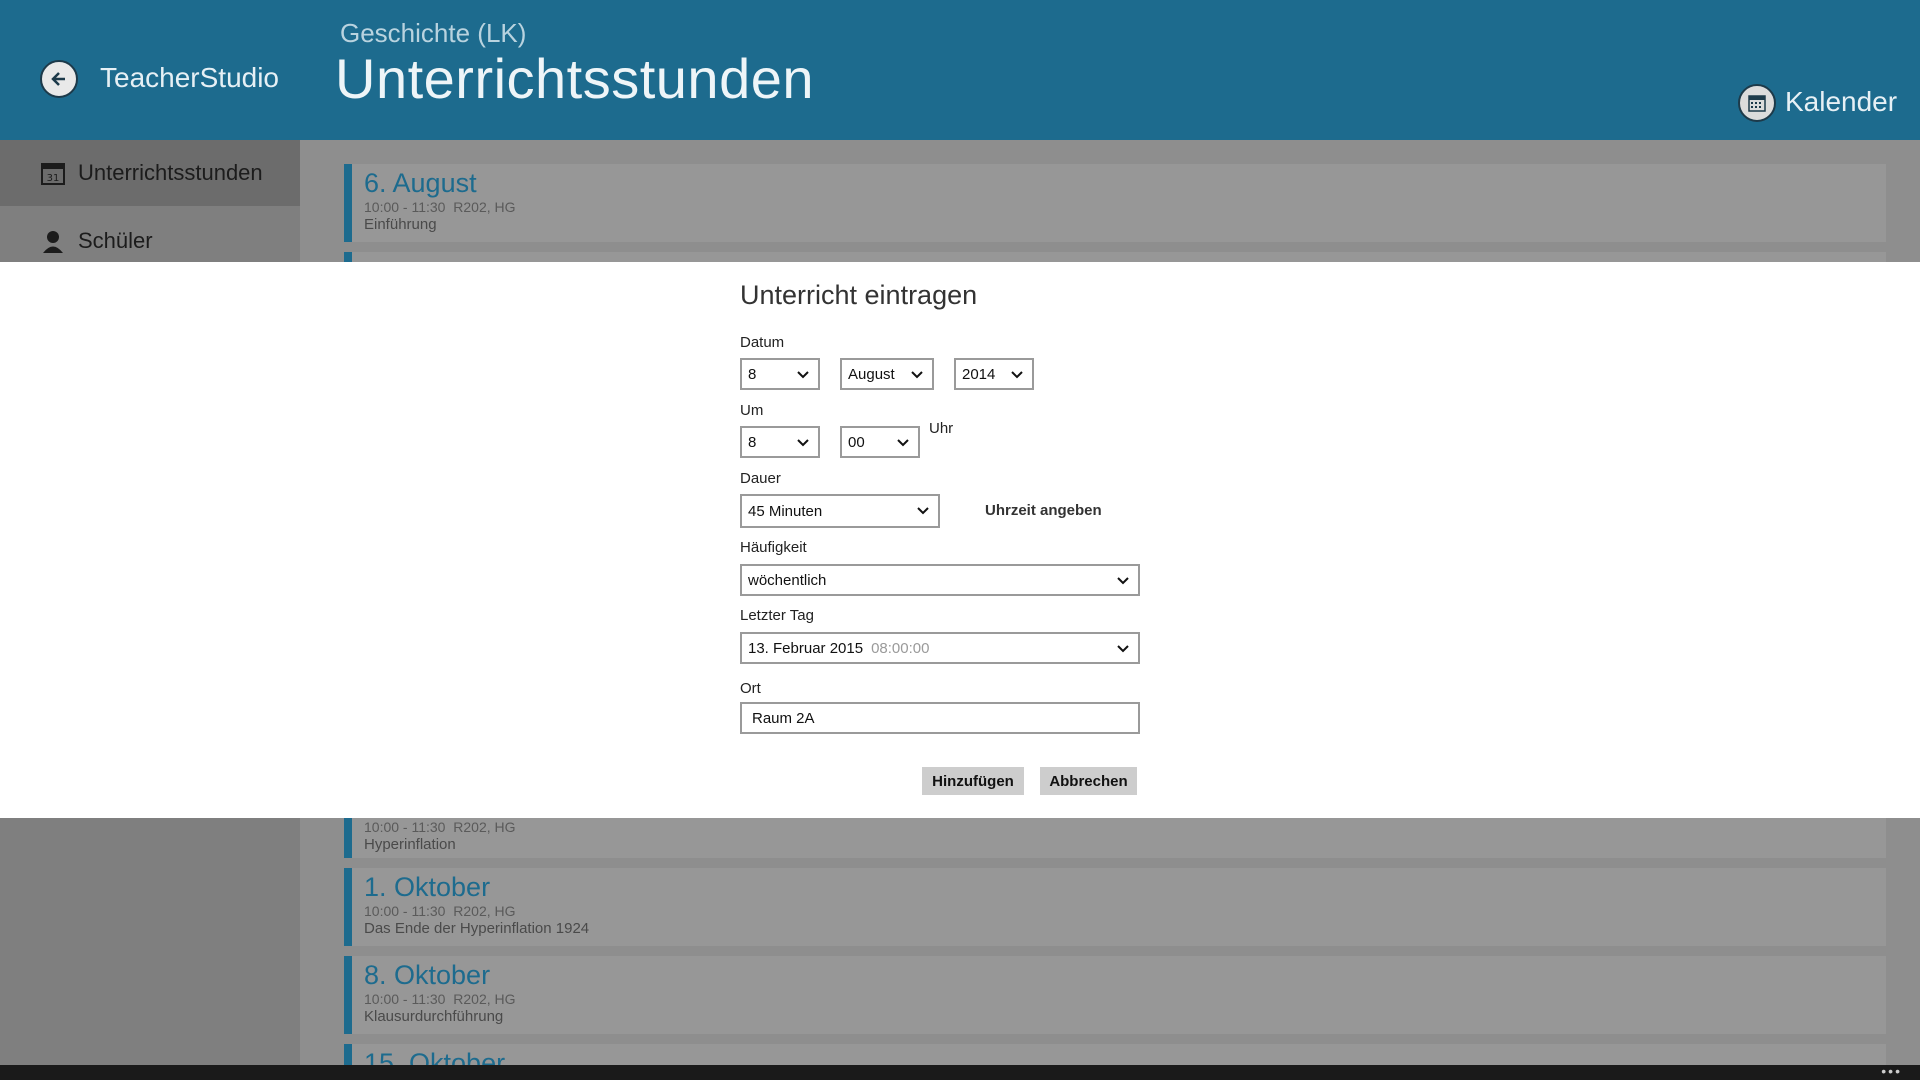  Describe the element at coordinates (1115, 838) in the screenshot. I see `lesson-item: 10:00 - 11:30 R202, HG Hyperinflation` at that location.